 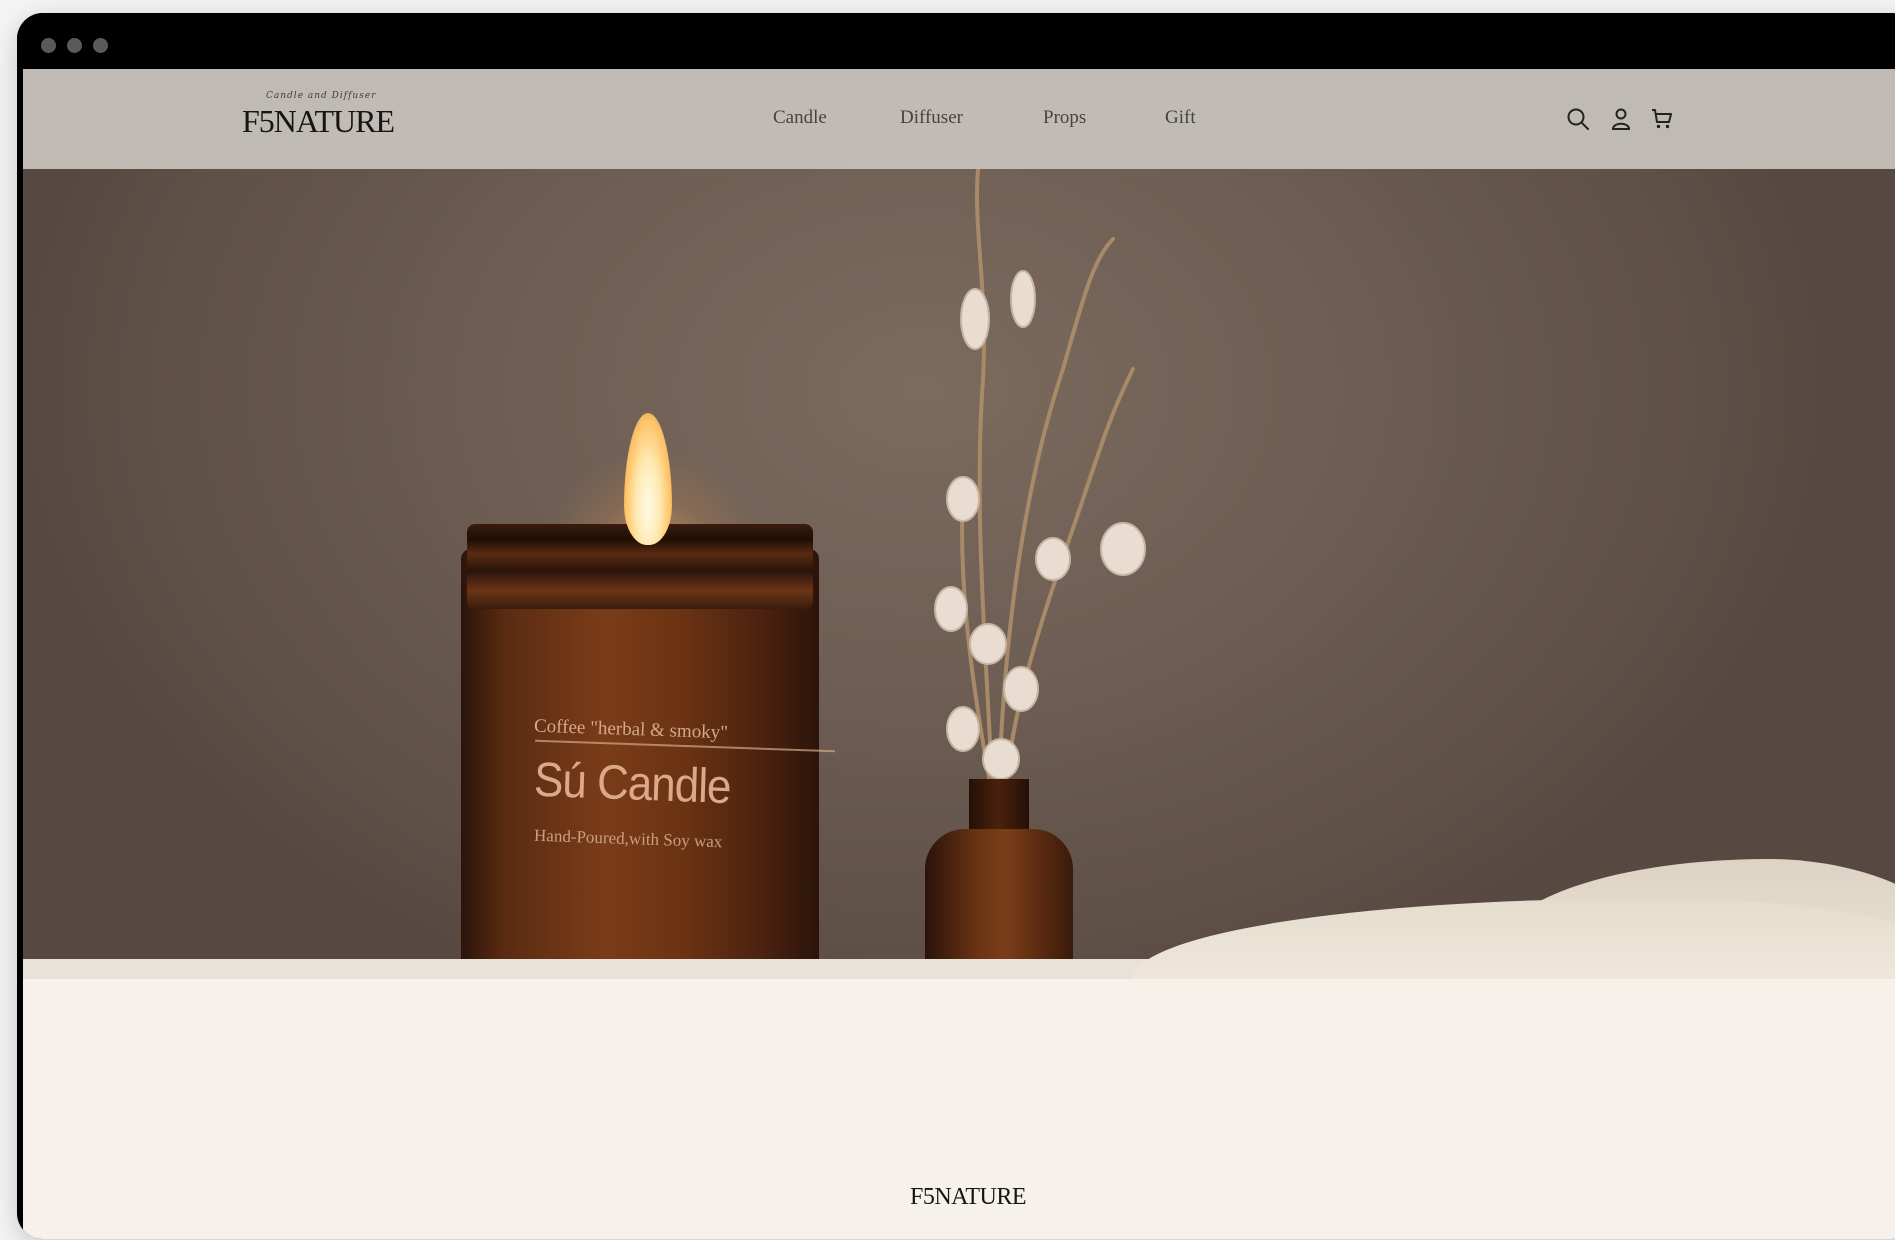 What do you see at coordinates (1514, 939) in the screenshot?
I see `fabric-front` at bounding box center [1514, 939].